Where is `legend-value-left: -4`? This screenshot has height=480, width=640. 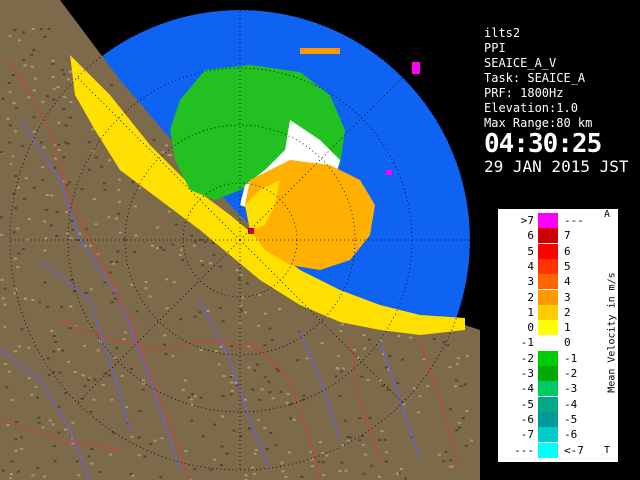 legend-value-left: -4 is located at coordinates (527, 389).